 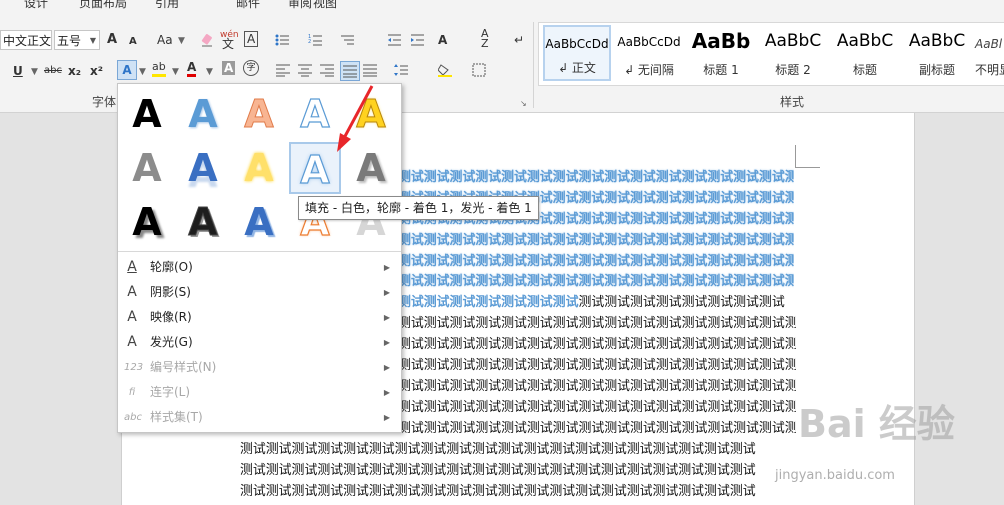 What do you see at coordinates (876, 424) in the screenshot?
I see `watermark-logo: Bai 经验` at bounding box center [876, 424].